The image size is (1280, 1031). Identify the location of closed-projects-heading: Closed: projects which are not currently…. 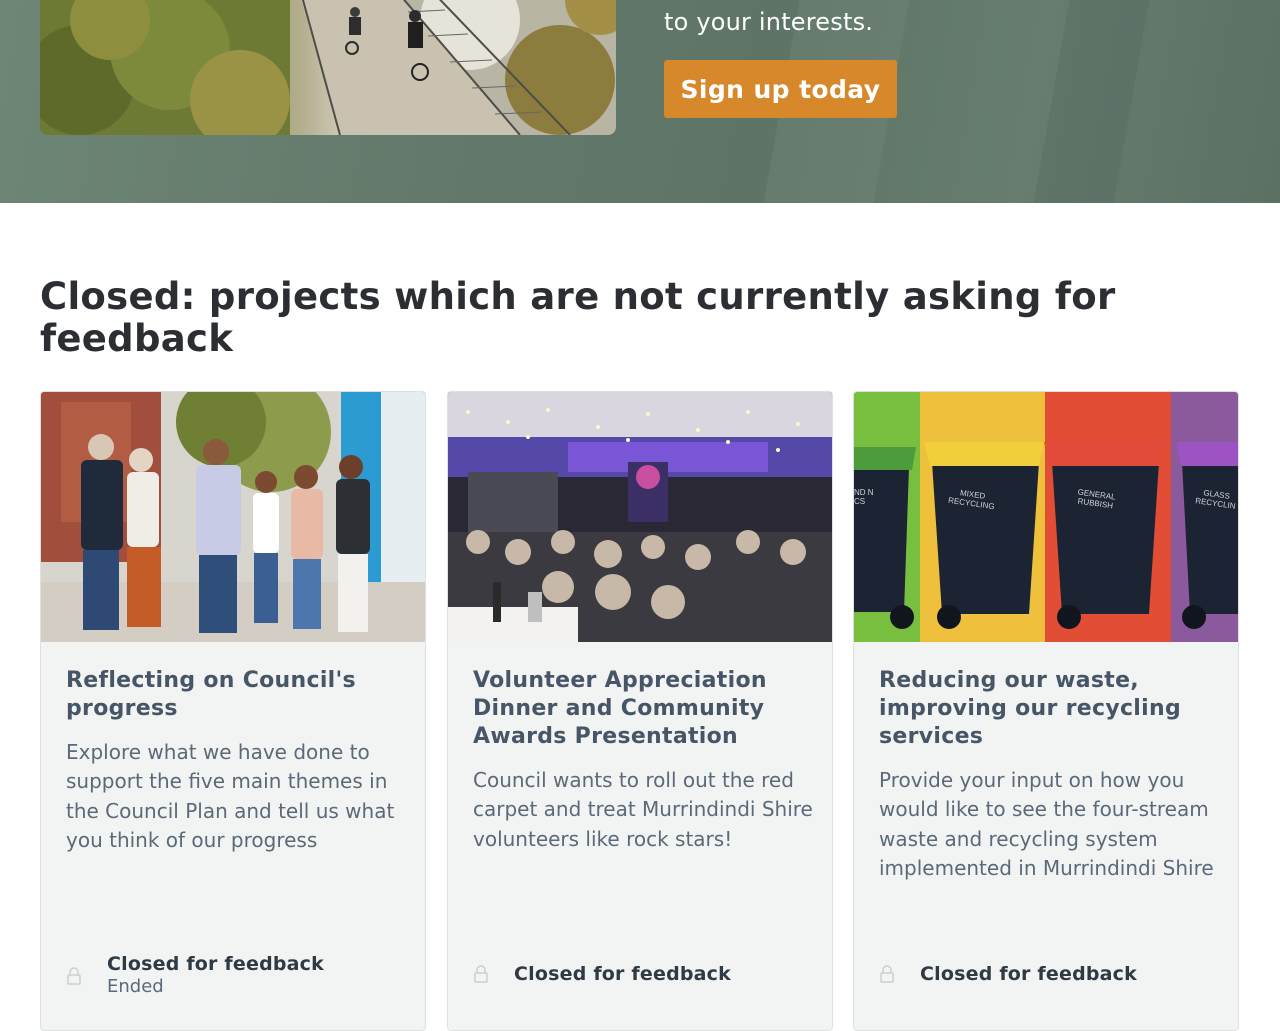
(578, 317).